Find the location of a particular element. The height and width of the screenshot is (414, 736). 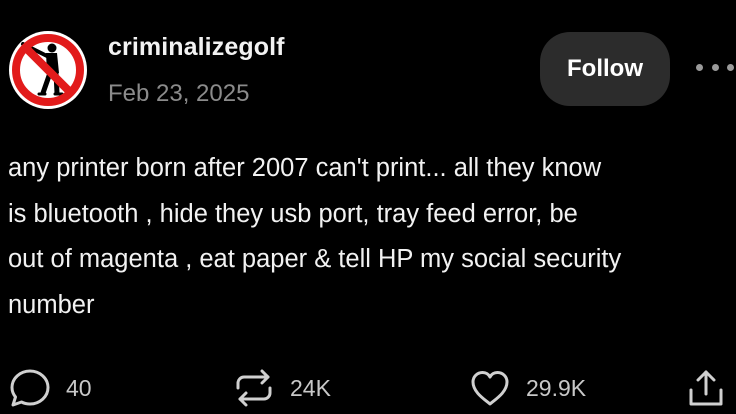

share-icon is located at coordinates (706, 388).